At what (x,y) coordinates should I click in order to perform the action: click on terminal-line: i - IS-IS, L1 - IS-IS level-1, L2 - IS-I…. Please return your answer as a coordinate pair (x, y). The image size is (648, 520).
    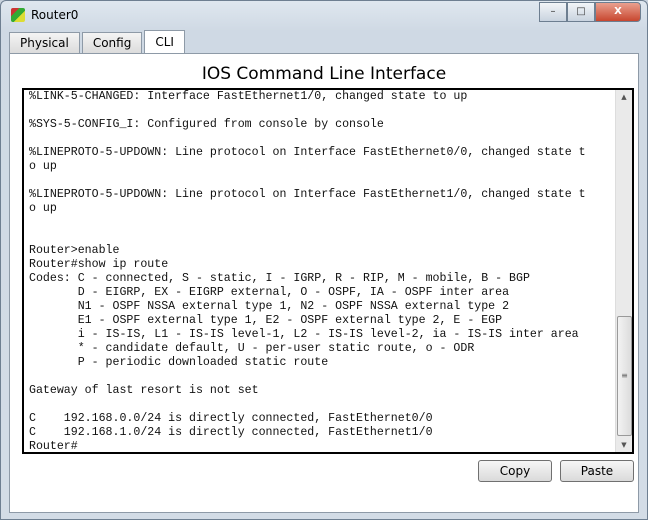
    Looking at the image, I should click on (304, 334).